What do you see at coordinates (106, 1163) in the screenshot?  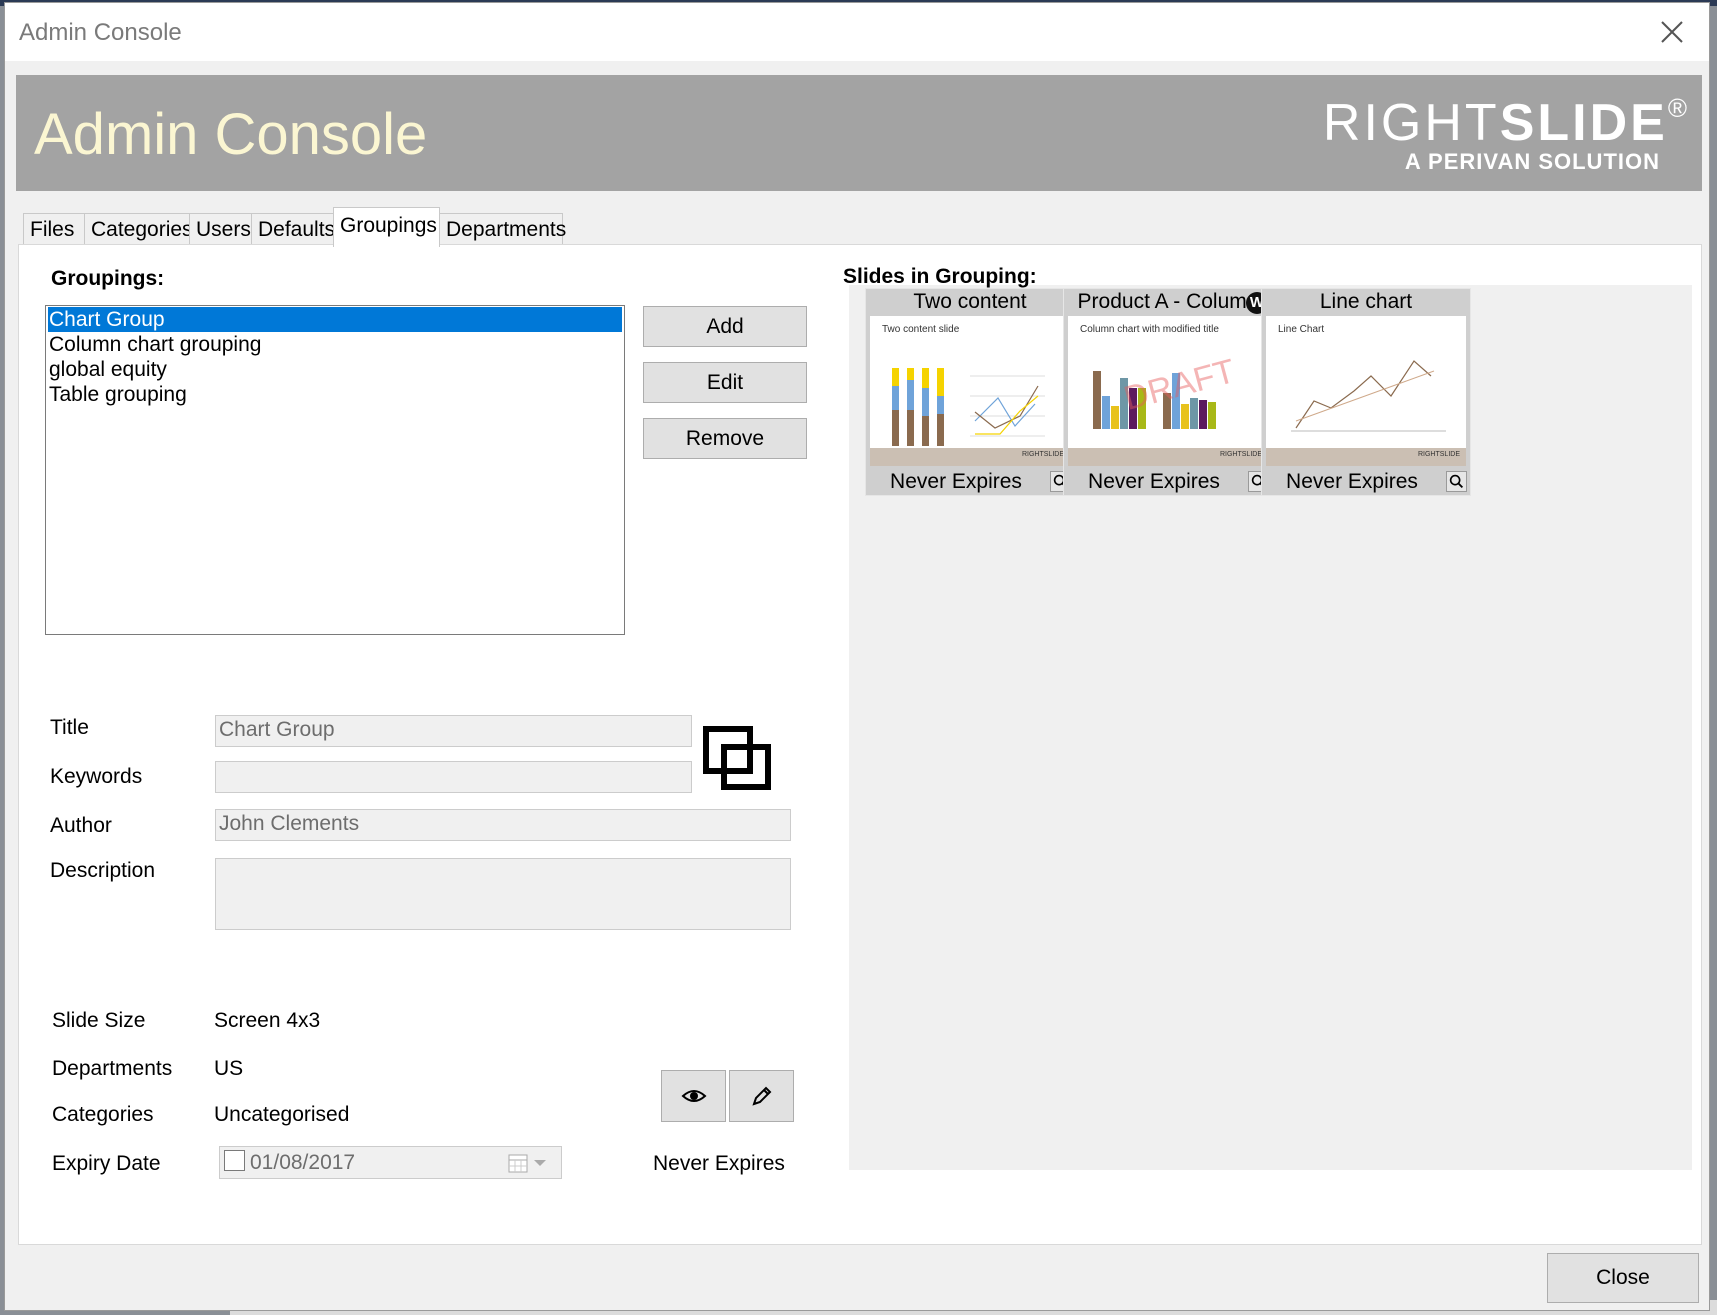 I see `expiry-date-label: Expiry Date` at bounding box center [106, 1163].